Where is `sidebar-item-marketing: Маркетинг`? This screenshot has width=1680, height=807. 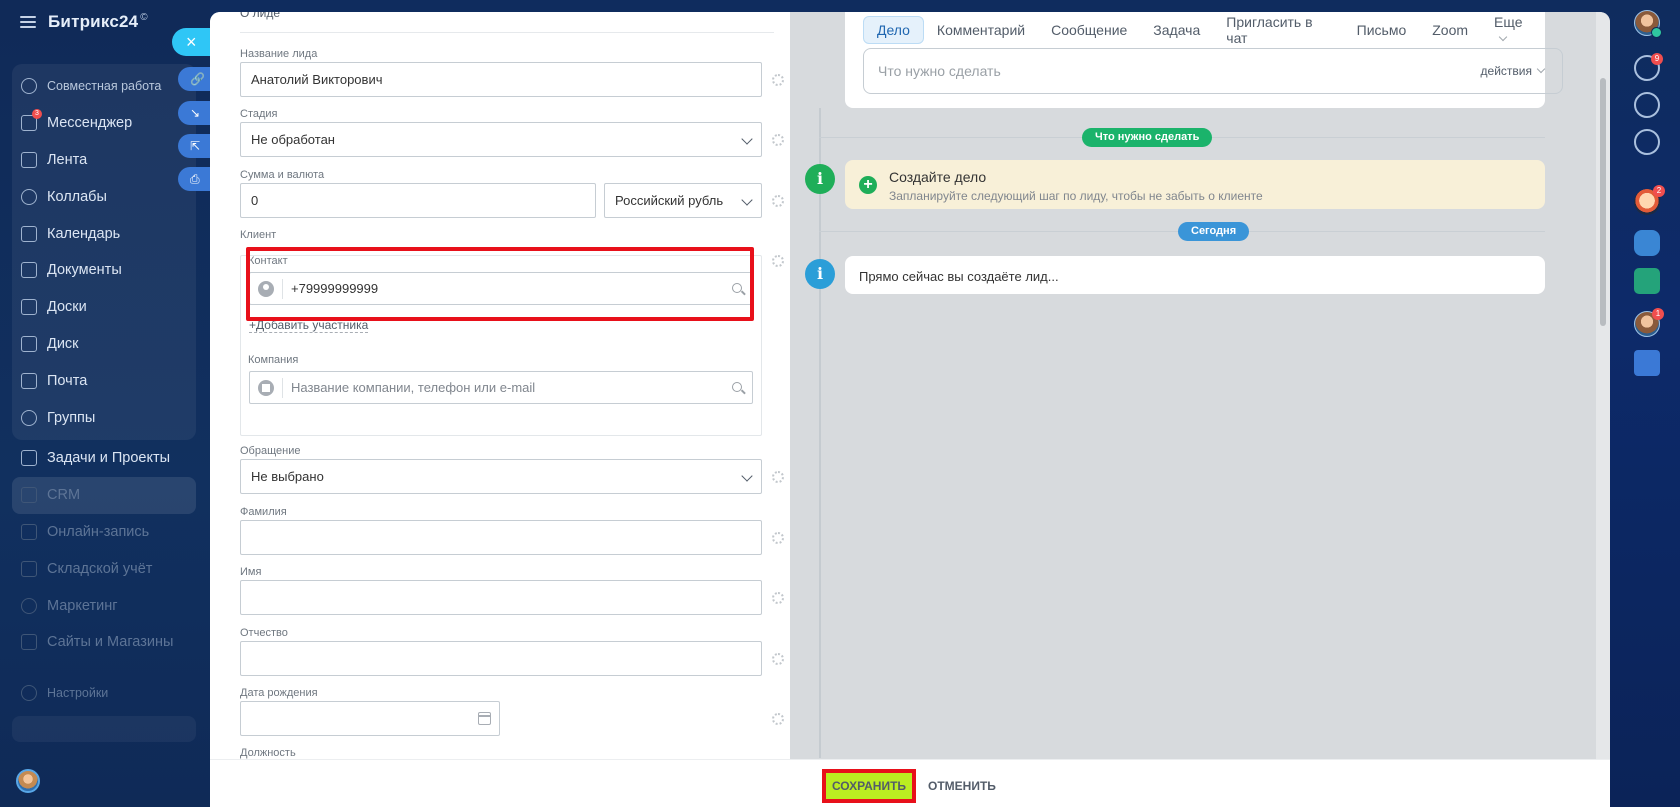 sidebar-item-marketing: Маркетинг is located at coordinates (104, 605).